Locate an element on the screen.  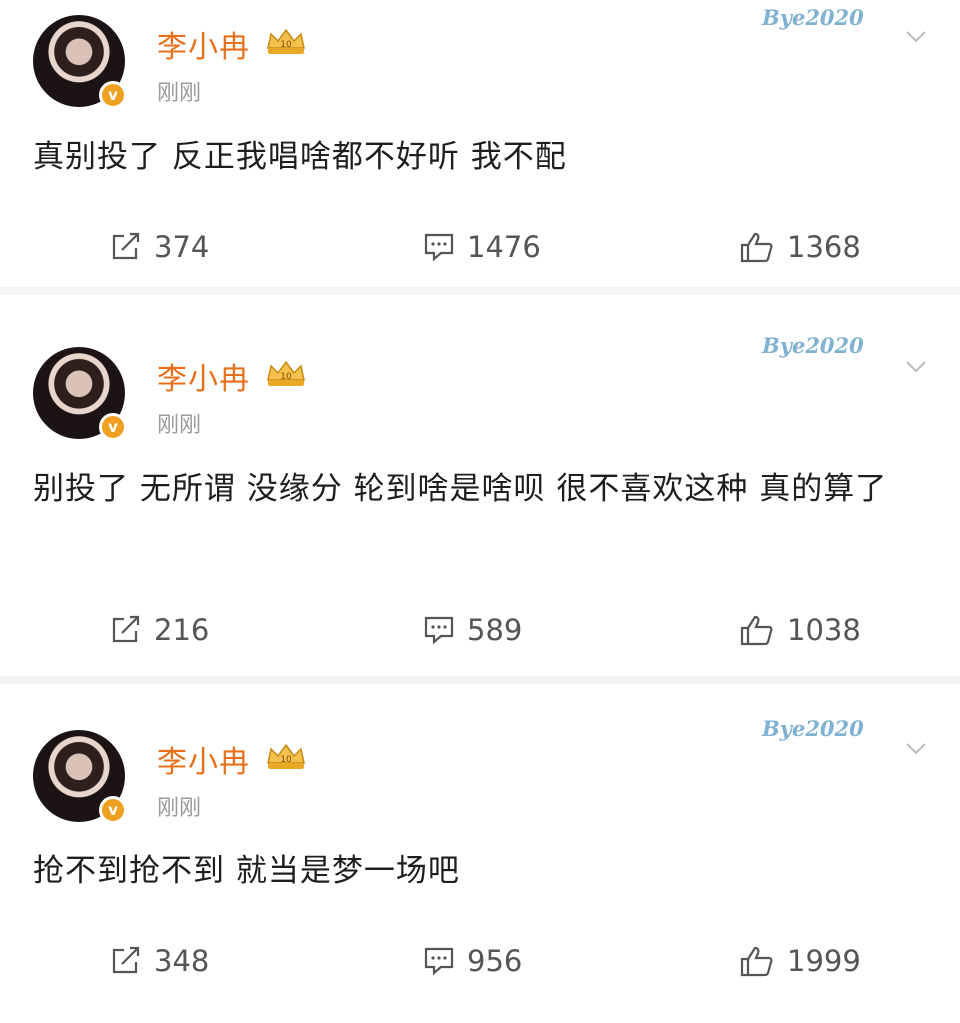
action-bar: 374 1476 1368 is located at coordinates (480, 247).